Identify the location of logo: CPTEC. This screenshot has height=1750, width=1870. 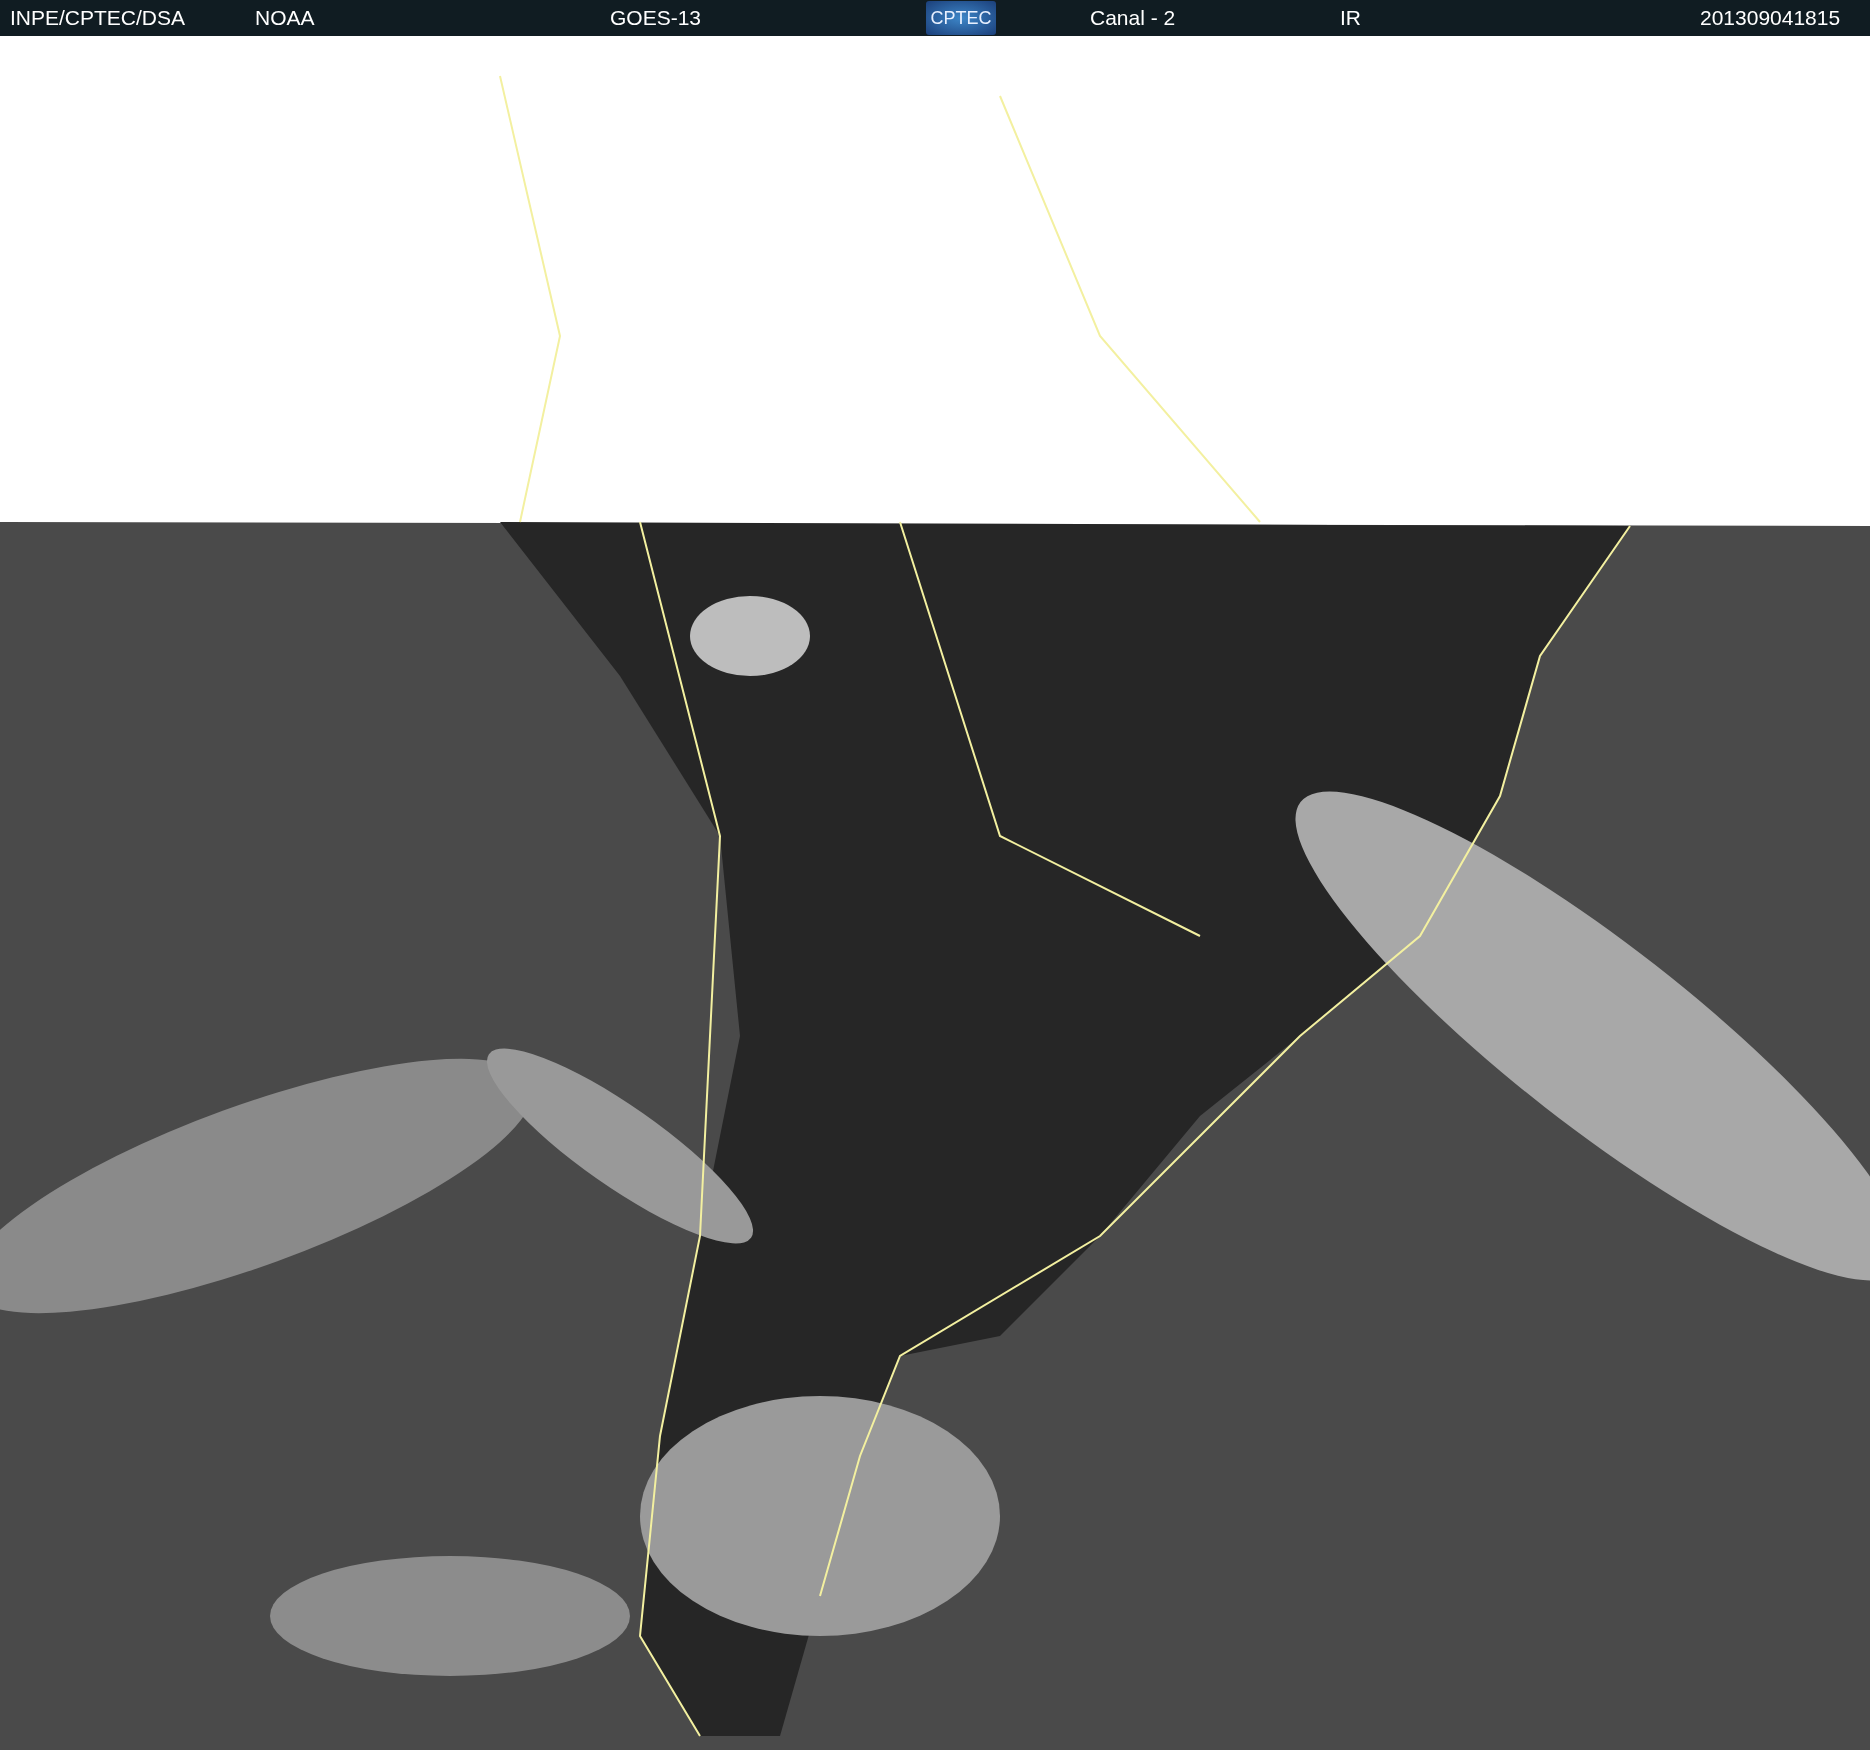
(961, 18).